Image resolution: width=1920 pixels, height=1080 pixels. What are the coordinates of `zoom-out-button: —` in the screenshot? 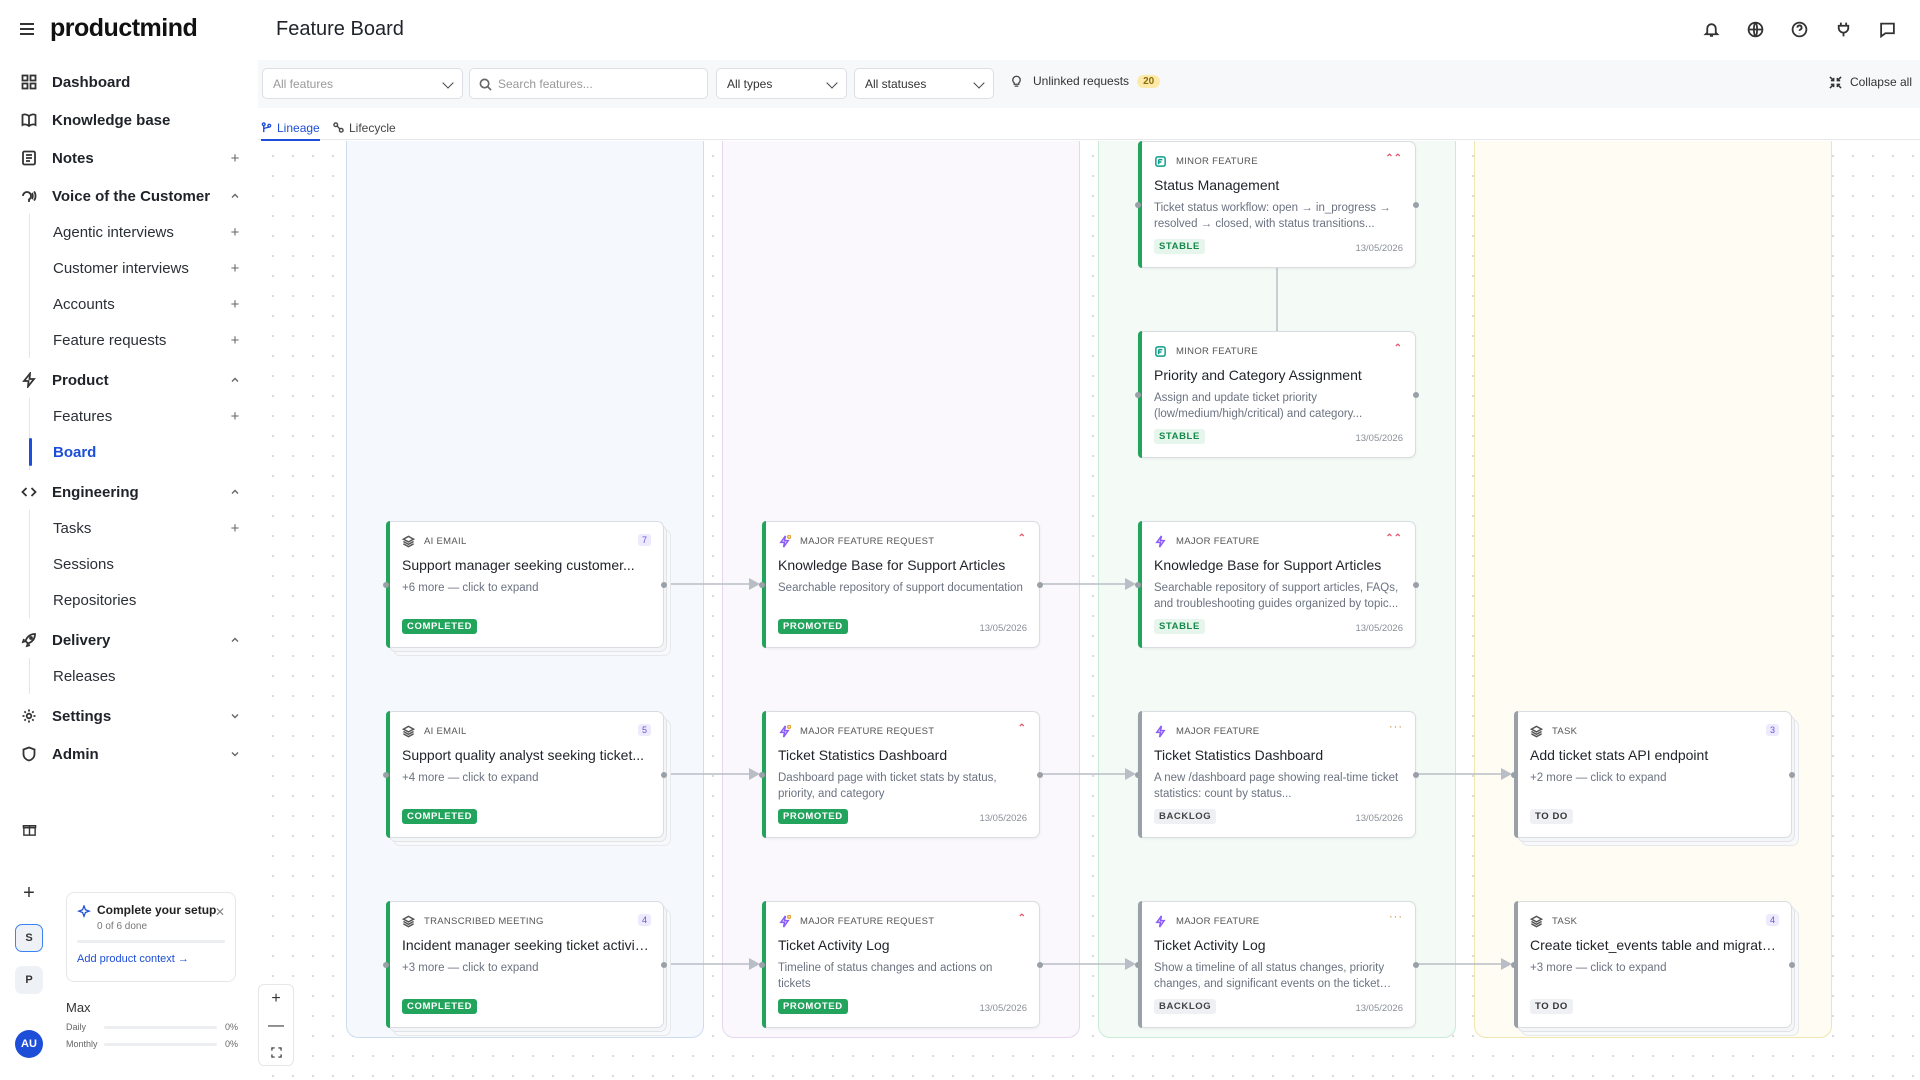 It's located at (276, 1025).